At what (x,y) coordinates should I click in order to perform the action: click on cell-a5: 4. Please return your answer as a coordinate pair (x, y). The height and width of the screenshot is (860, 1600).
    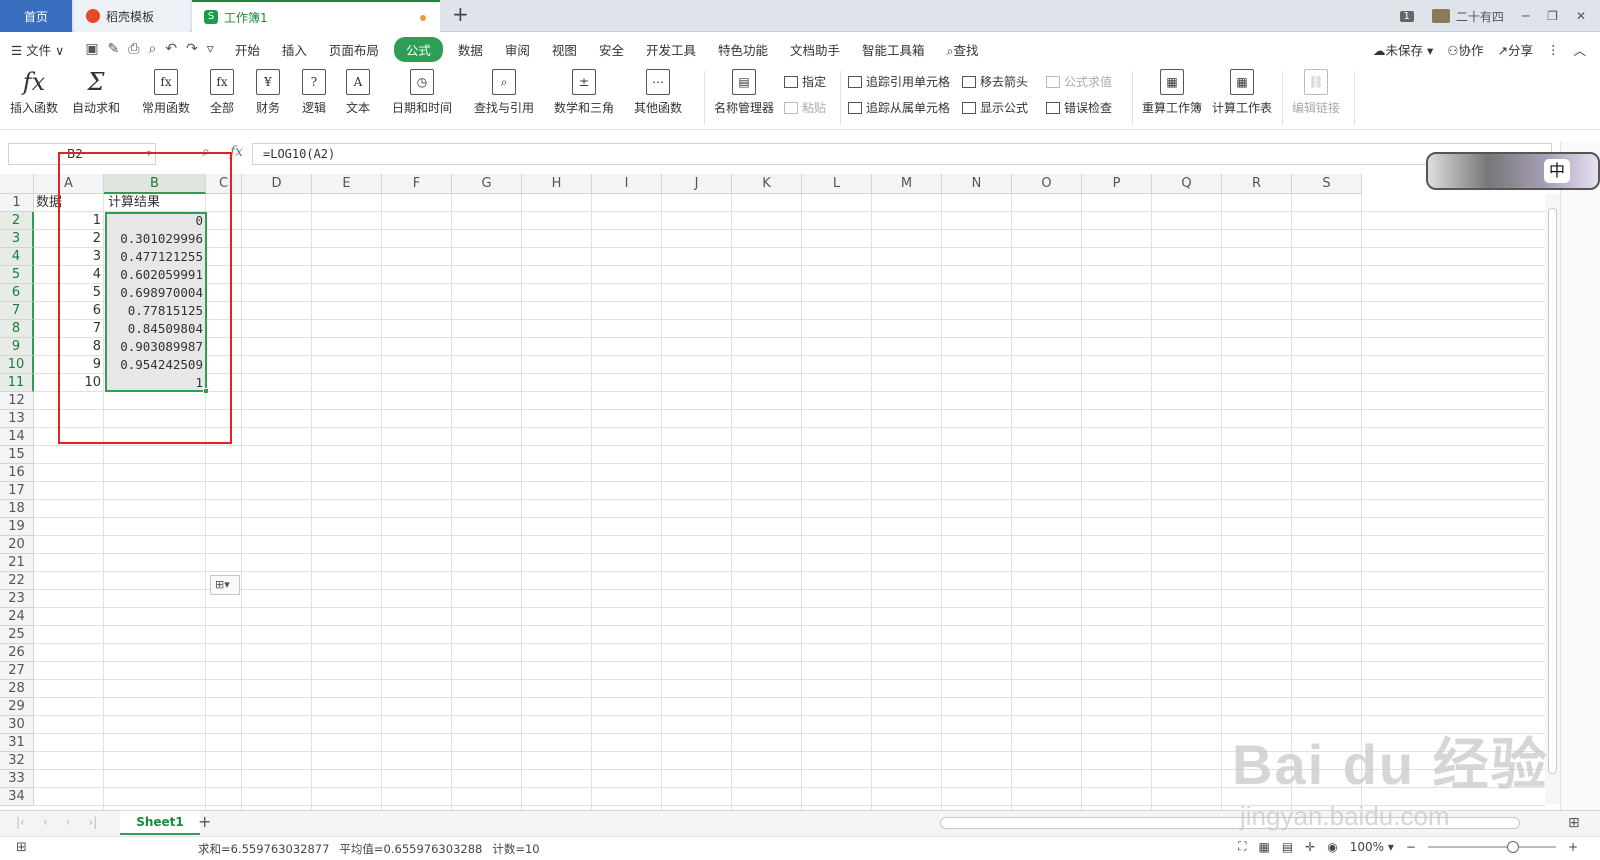
    Looking at the image, I should click on (69, 275).